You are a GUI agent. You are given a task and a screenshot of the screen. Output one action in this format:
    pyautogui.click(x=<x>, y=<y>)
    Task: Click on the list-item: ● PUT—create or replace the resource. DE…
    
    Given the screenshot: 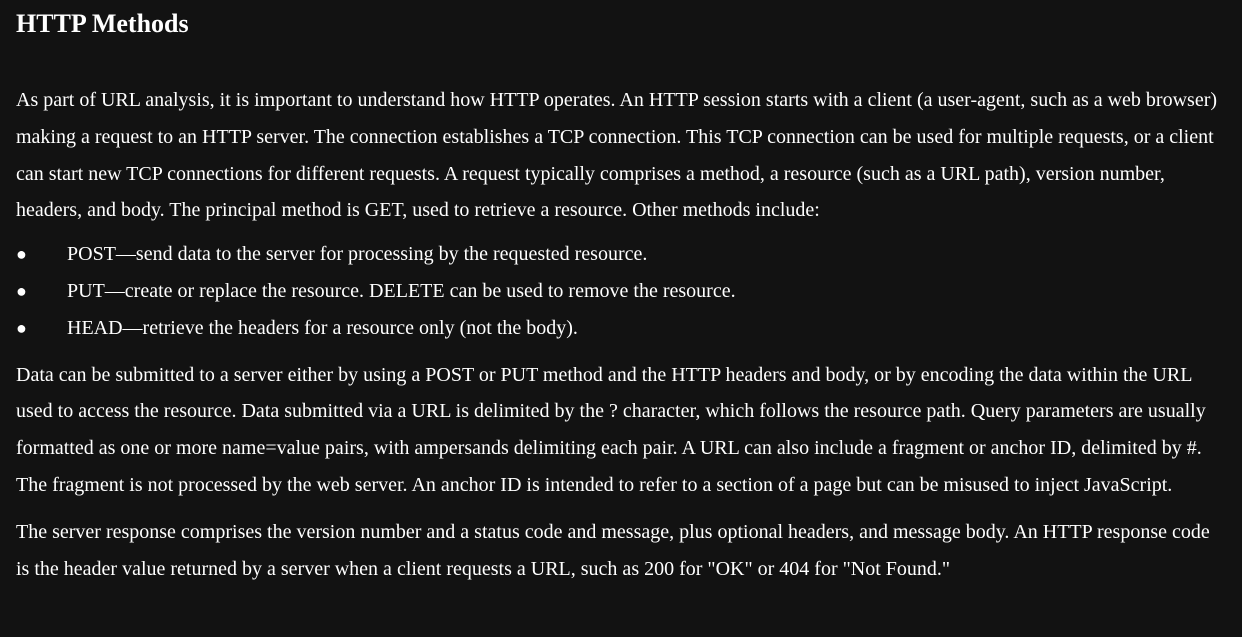 What is the action you would take?
    pyautogui.click(x=621, y=291)
    